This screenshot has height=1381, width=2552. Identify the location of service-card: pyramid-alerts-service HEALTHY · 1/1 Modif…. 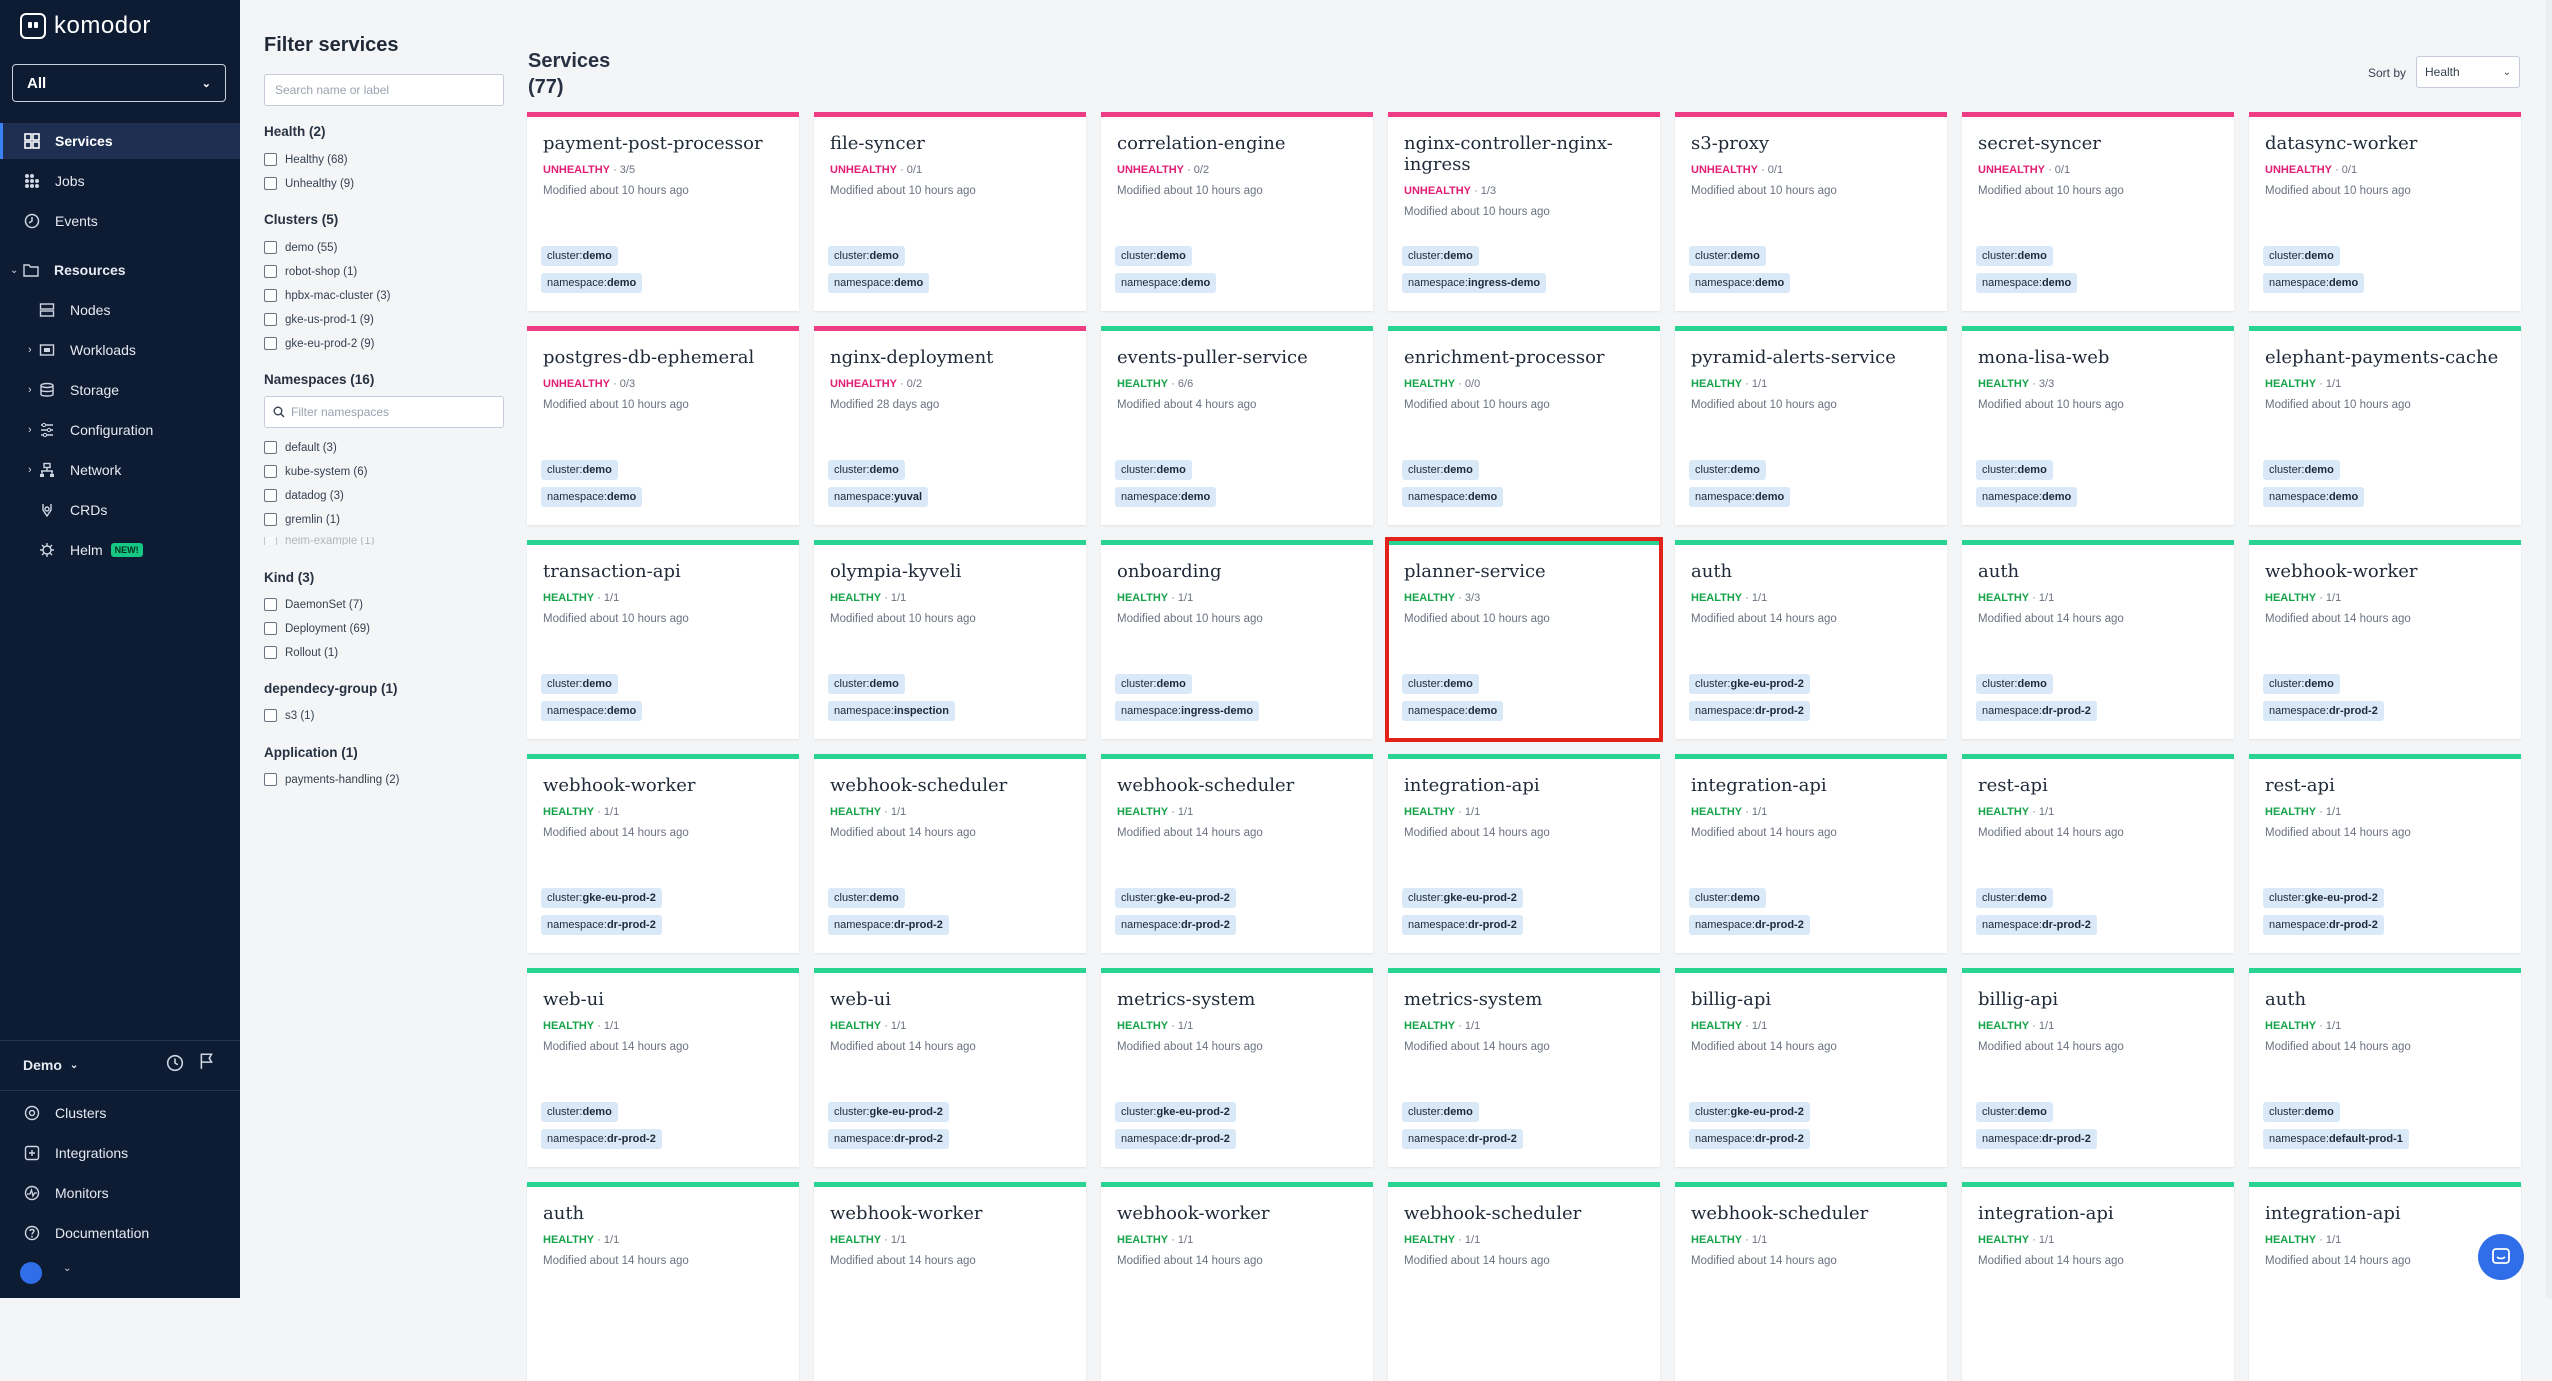
(1811, 425).